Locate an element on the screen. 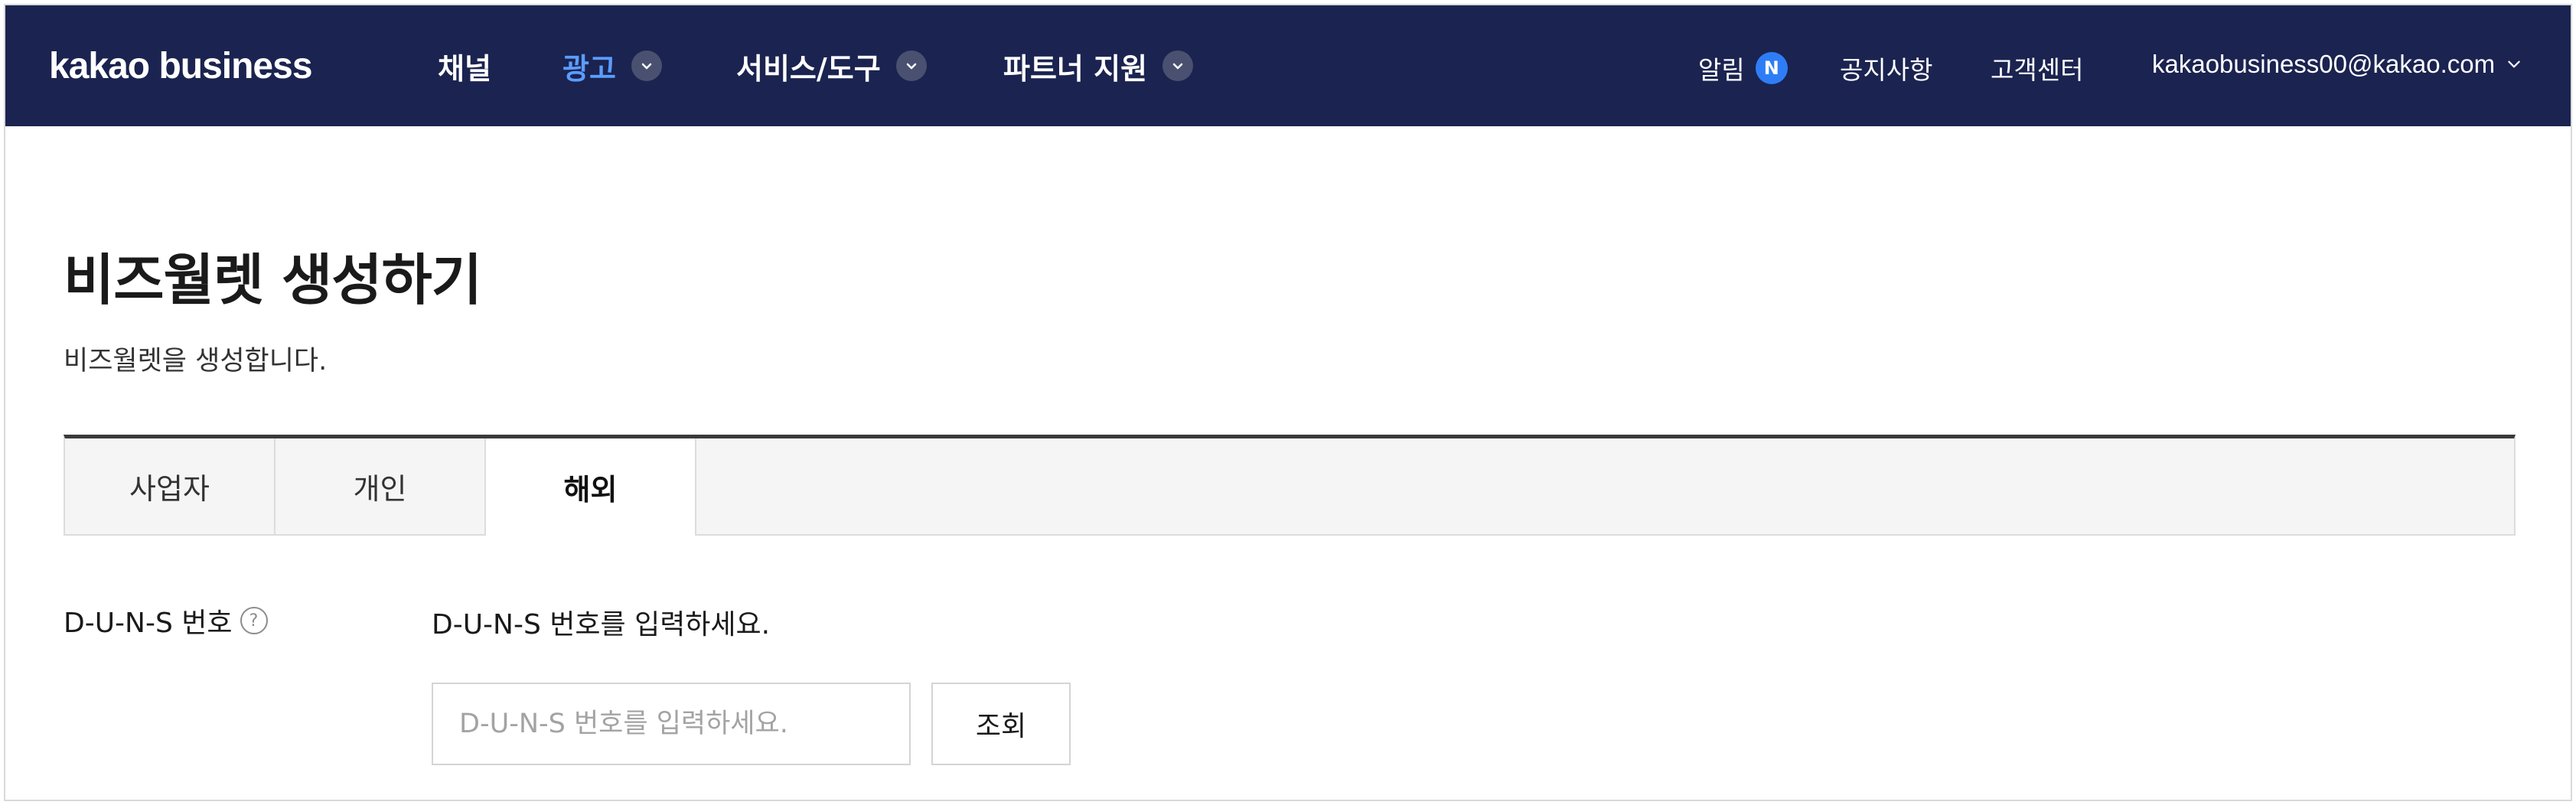 This screenshot has width=2576, height=805. notices-link: 공지사항 is located at coordinates (1886, 68).